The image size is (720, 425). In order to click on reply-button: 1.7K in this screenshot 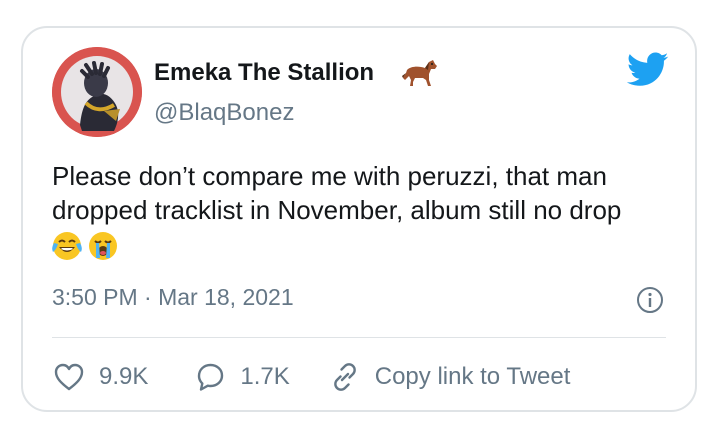, I will do `click(241, 377)`.